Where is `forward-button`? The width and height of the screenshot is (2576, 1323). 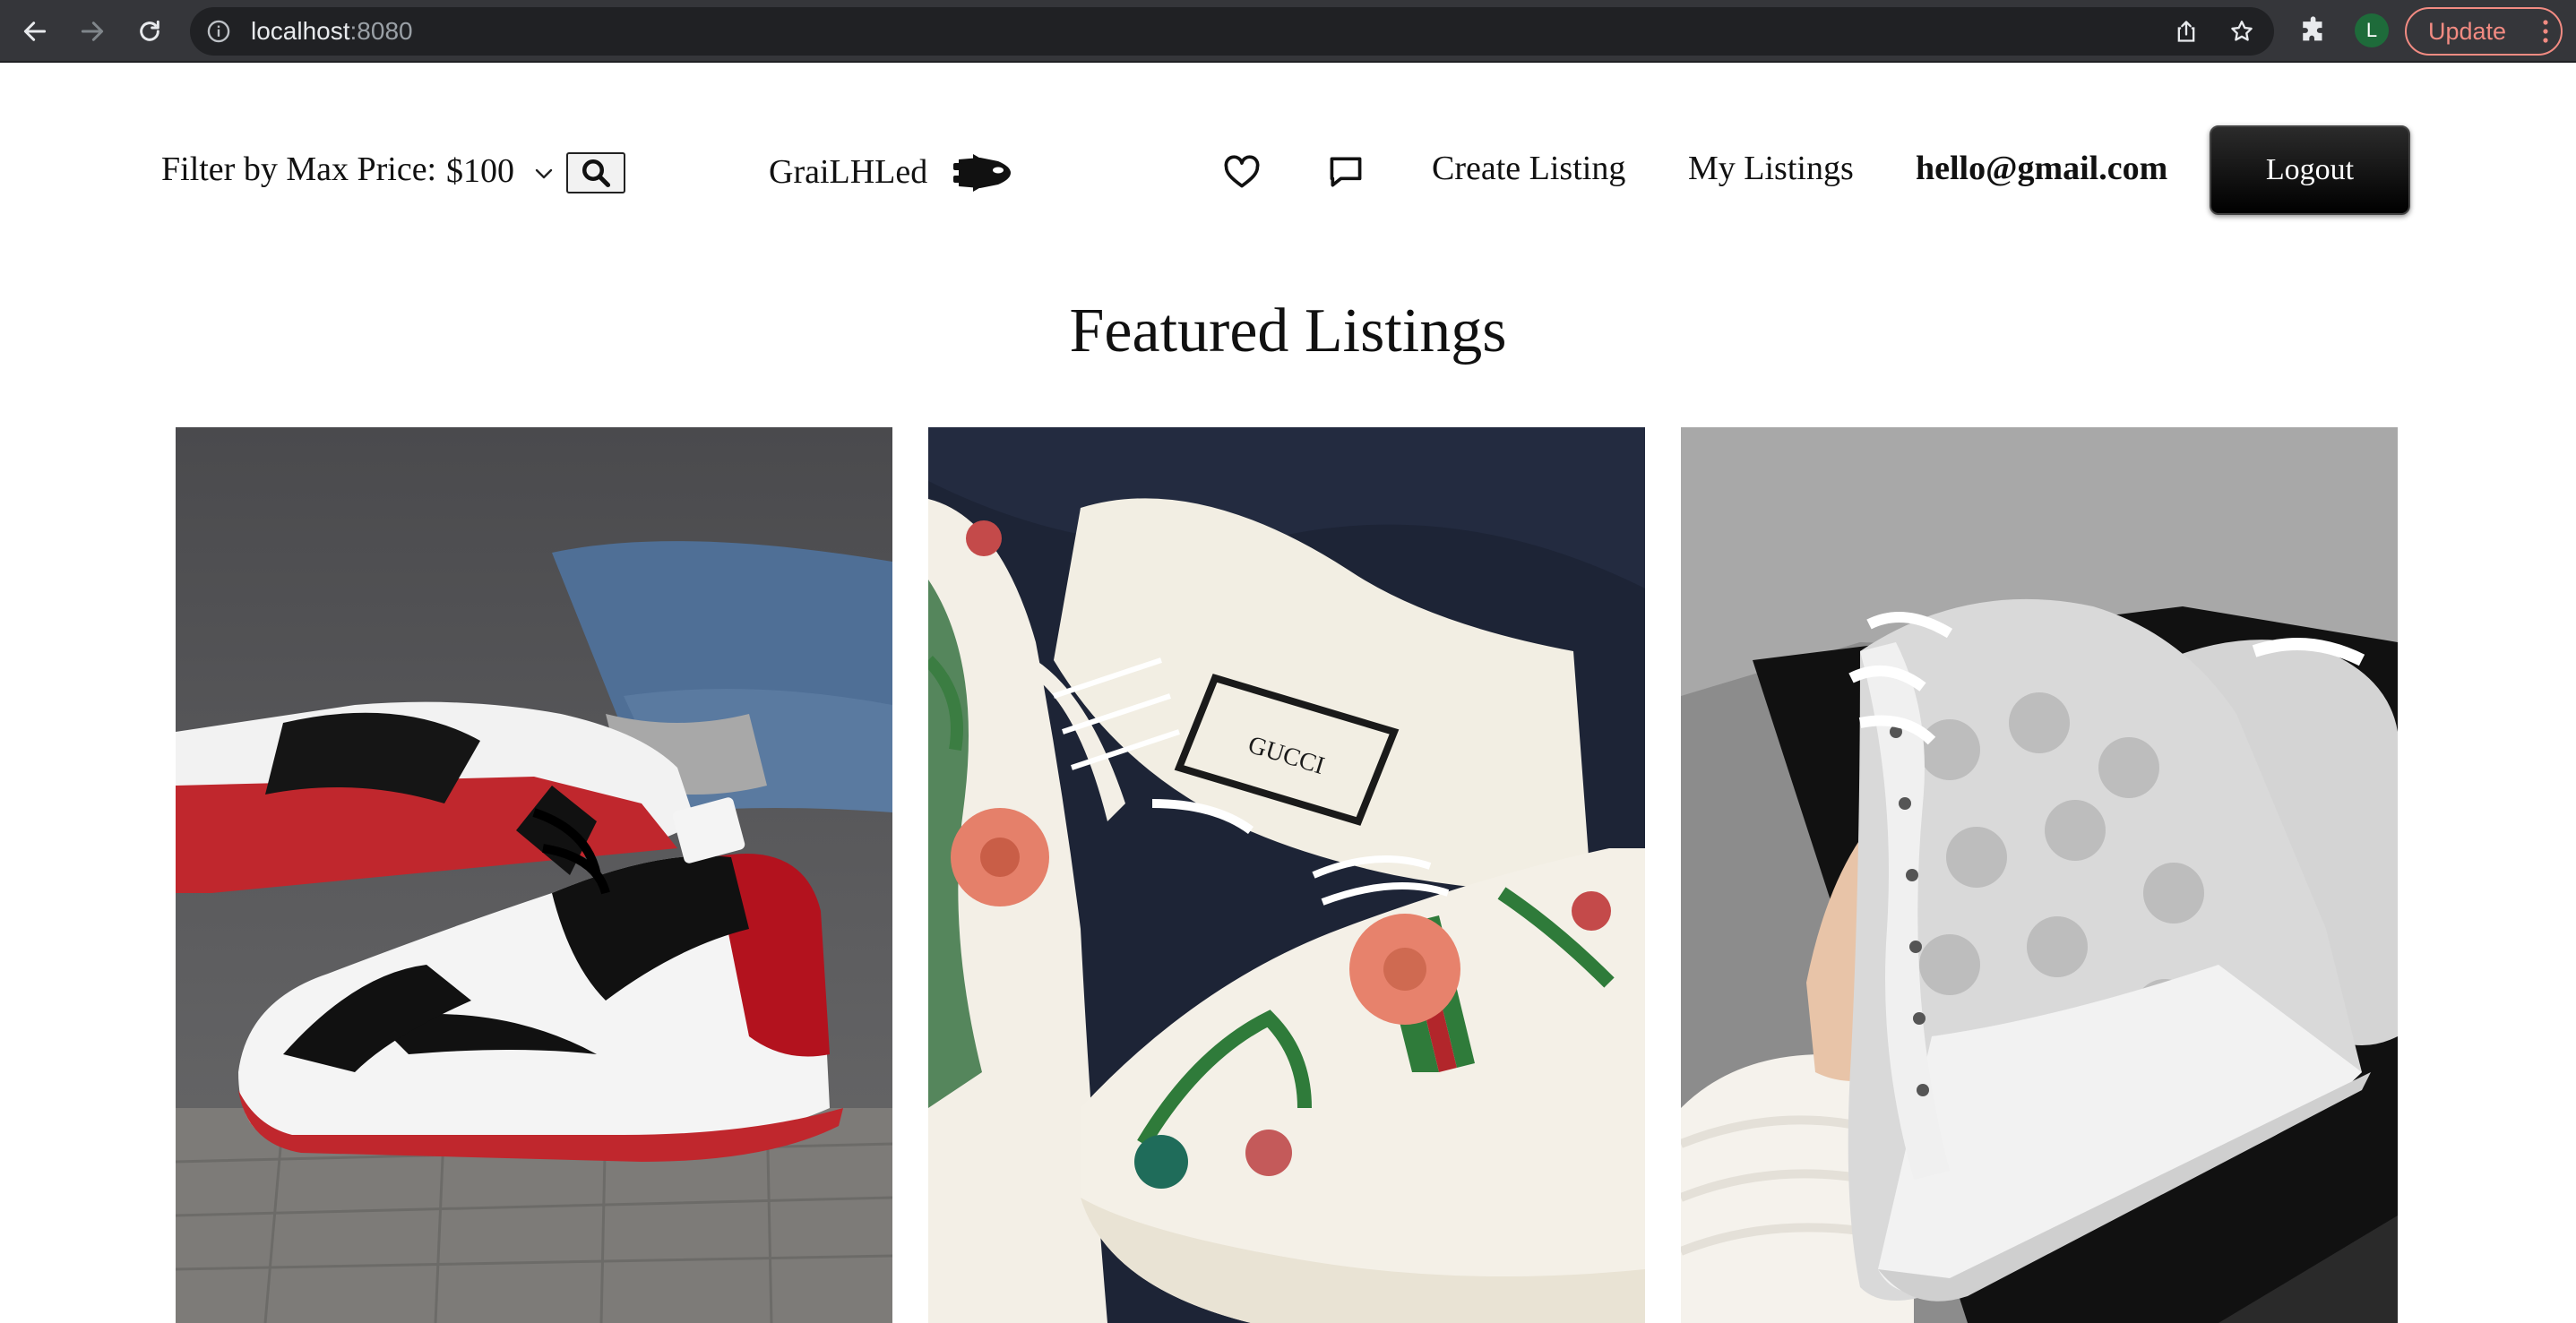
forward-button is located at coordinates (92, 31).